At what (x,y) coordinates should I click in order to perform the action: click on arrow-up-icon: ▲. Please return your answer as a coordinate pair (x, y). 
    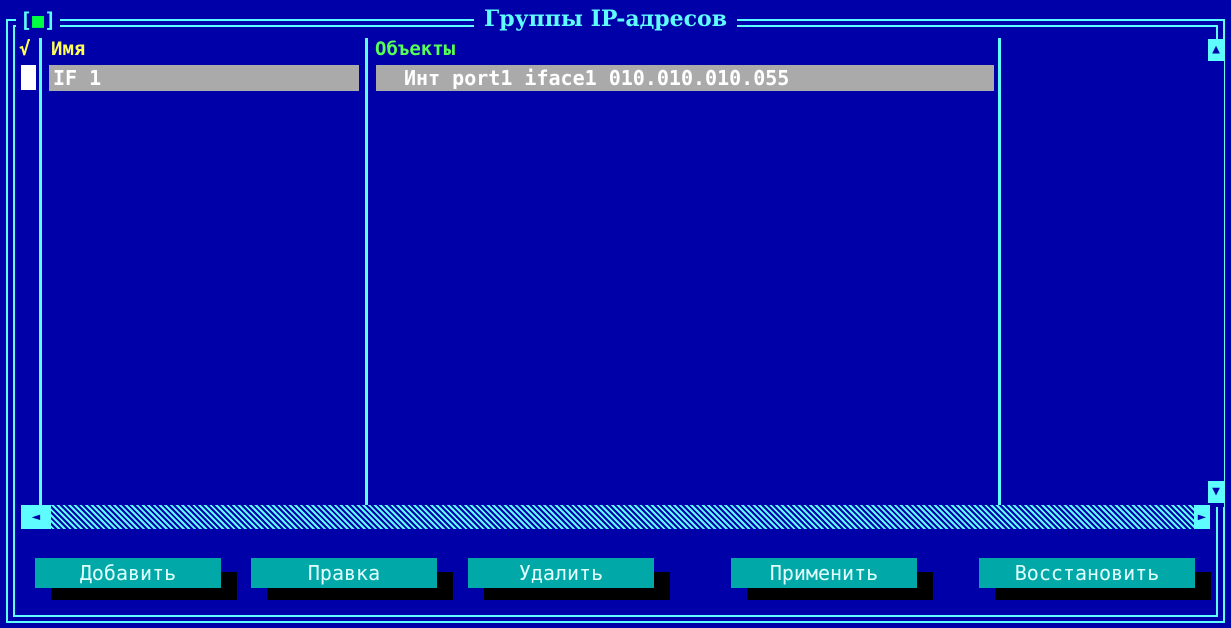
    Looking at the image, I should click on (1216, 50).